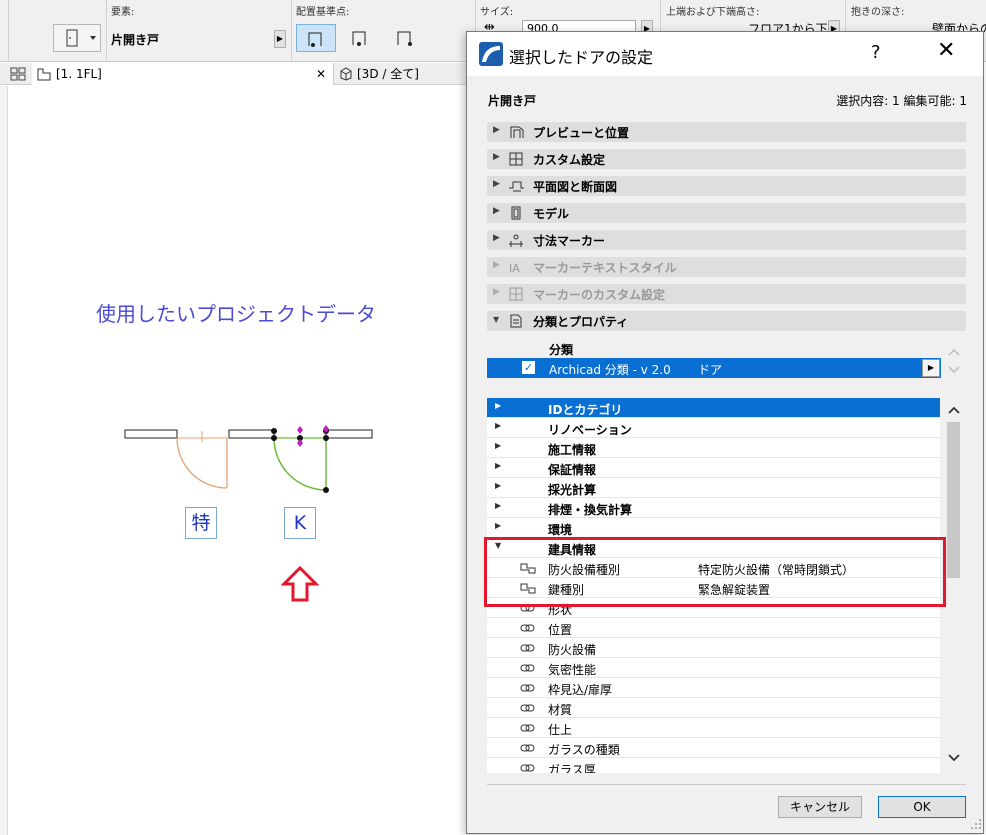  What do you see at coordinates (516, 294) in the screenshot?
I see `marker-custom-icon` at bounding box center [516, 294].